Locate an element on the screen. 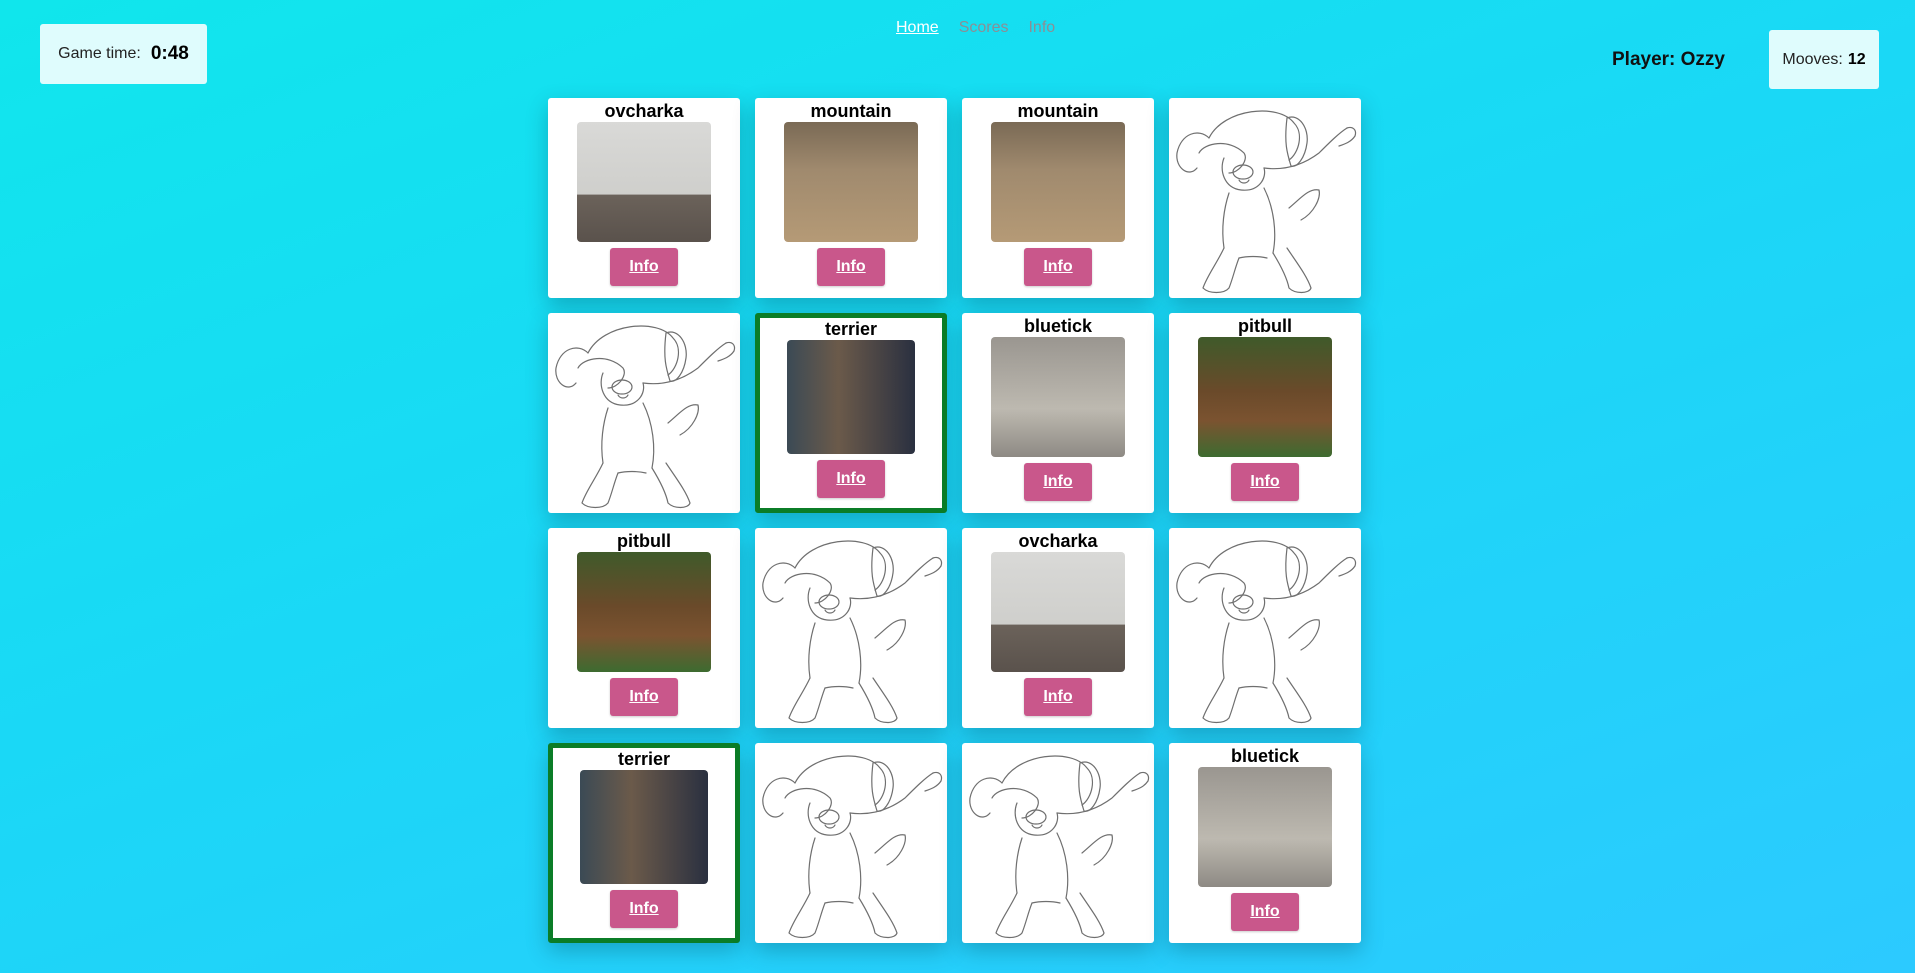 This screenshot has height=973, width=1915. moves-value: 12 is located at coordinates (1856, 59).